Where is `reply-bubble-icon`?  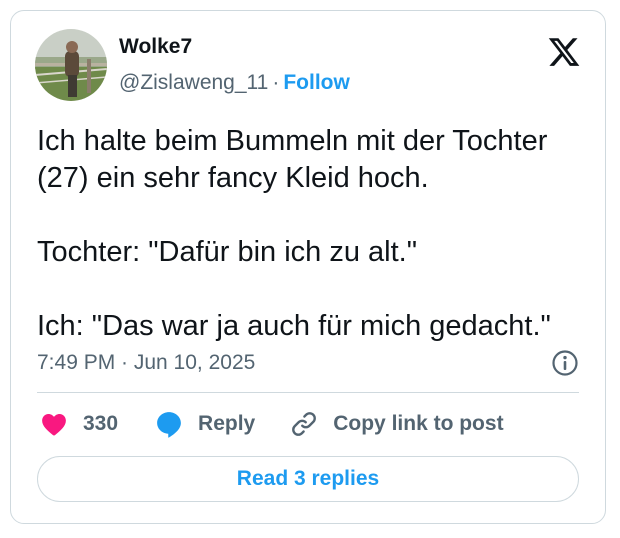
reply-bubble-icon is located at coordinates (169, 424).